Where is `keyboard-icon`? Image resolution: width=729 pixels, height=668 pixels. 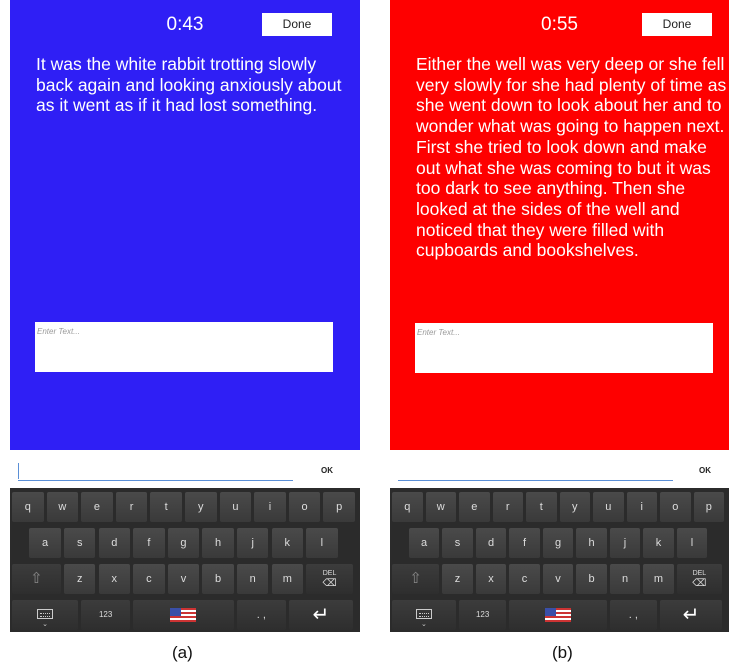
keyboard-icon is located at coordinates (424, 614).